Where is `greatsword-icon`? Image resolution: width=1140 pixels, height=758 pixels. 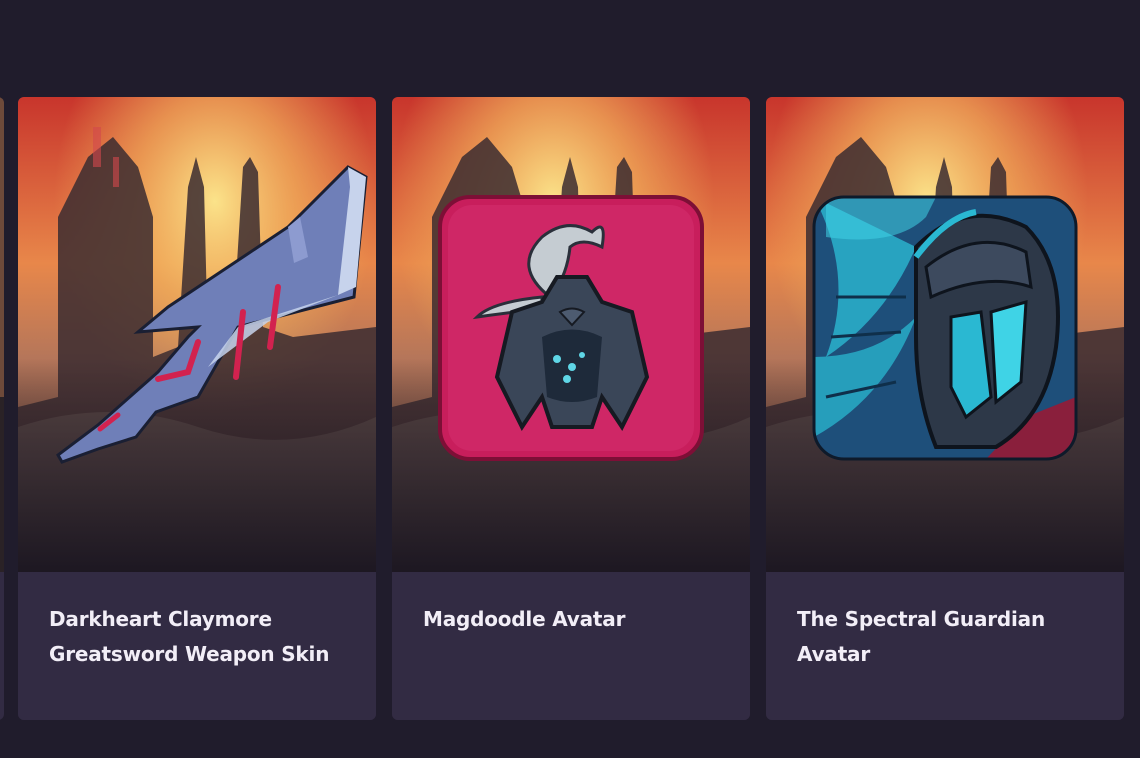 greatsword-icon is located at coordinates (212, 314).